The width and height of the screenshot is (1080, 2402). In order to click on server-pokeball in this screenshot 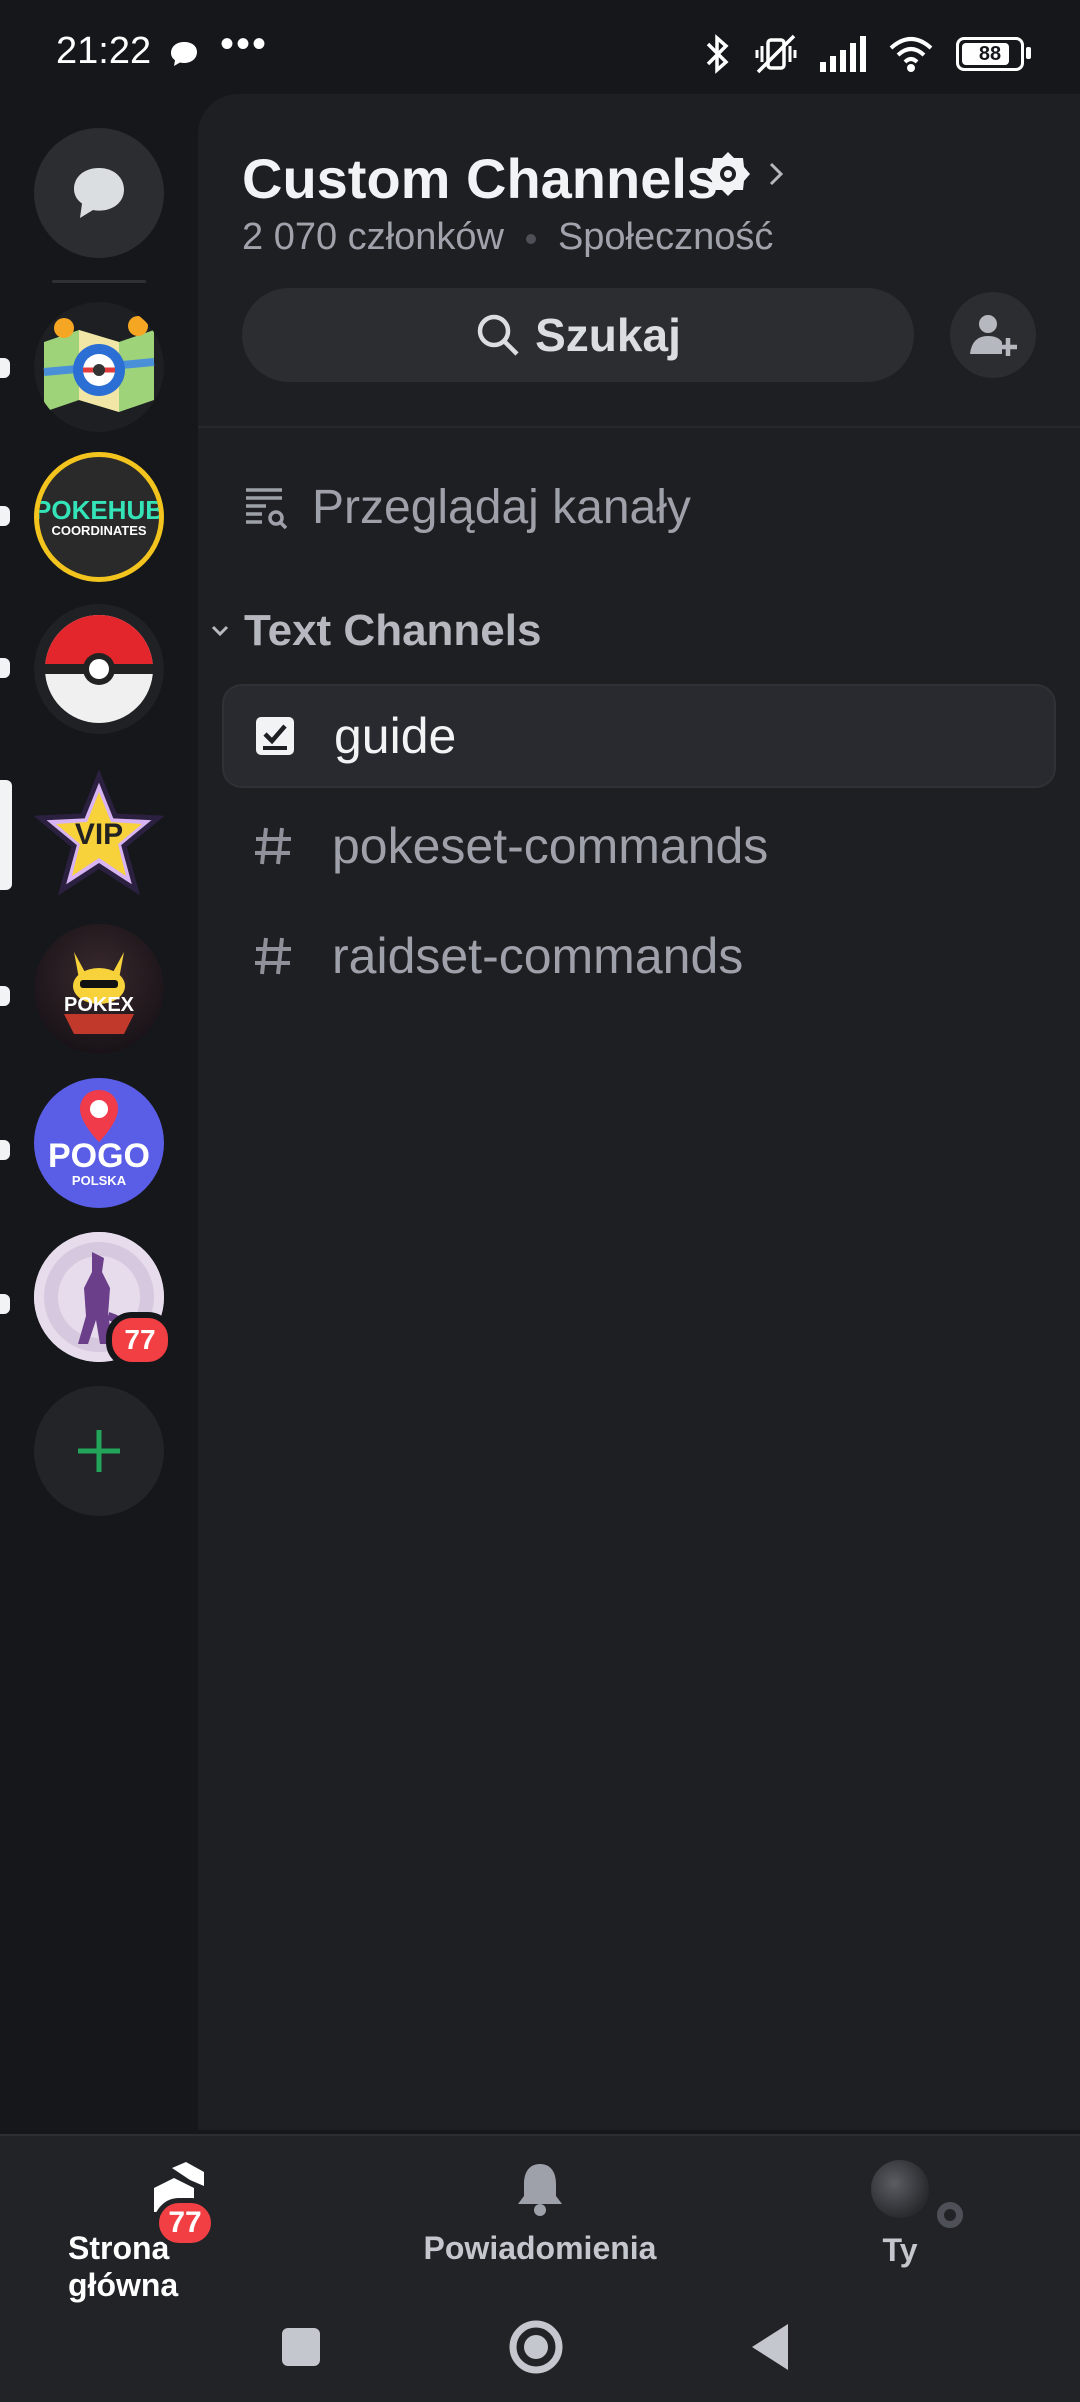, I will do `click(99, 669)`.